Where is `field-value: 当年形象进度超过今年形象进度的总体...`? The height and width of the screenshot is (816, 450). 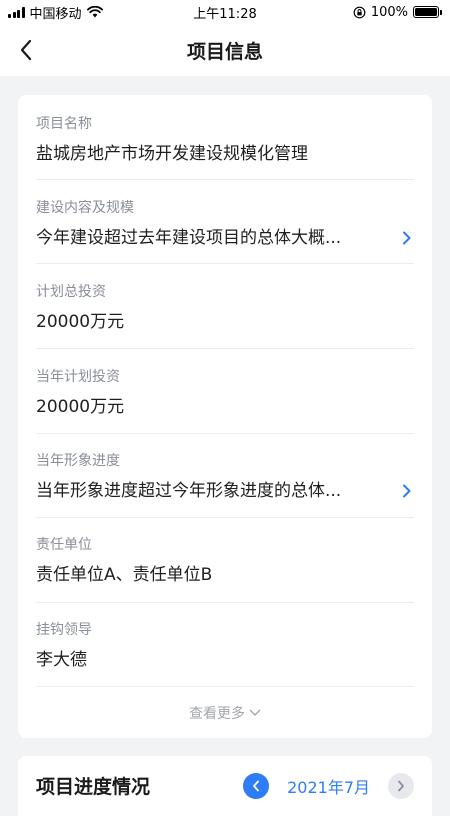
field-value: 当年形象进度超过今年形象进度的总体... is located at coordinates (189, 491).